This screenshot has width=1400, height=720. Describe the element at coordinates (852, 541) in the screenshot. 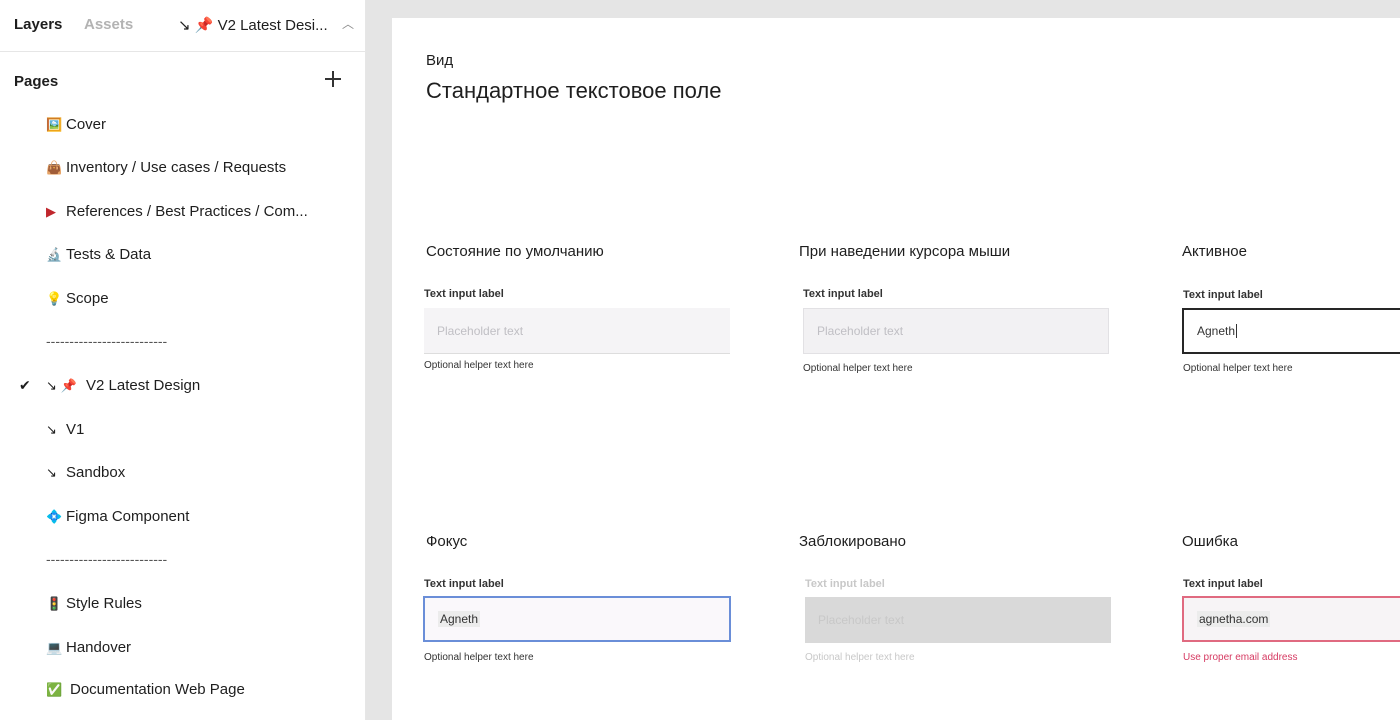

I see `state-title-disabled: Заблокировано` at that location.